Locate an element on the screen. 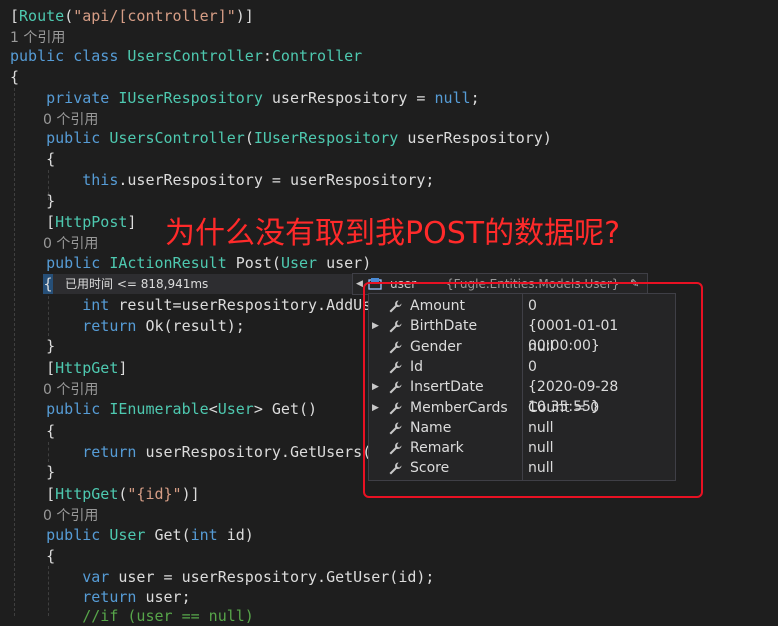  code-line: this.userRespository = userRespository; is located at coordinates (222, 180).